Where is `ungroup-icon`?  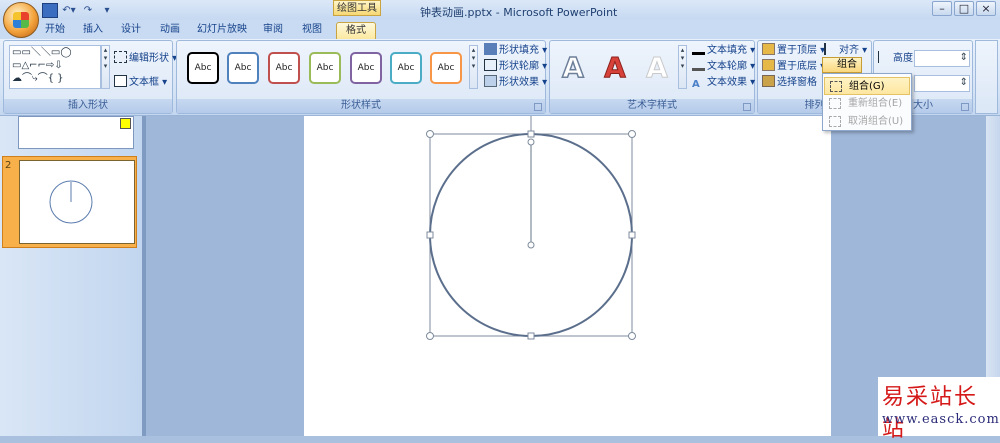
ungroup-icon is located at coordinates (835, 121).